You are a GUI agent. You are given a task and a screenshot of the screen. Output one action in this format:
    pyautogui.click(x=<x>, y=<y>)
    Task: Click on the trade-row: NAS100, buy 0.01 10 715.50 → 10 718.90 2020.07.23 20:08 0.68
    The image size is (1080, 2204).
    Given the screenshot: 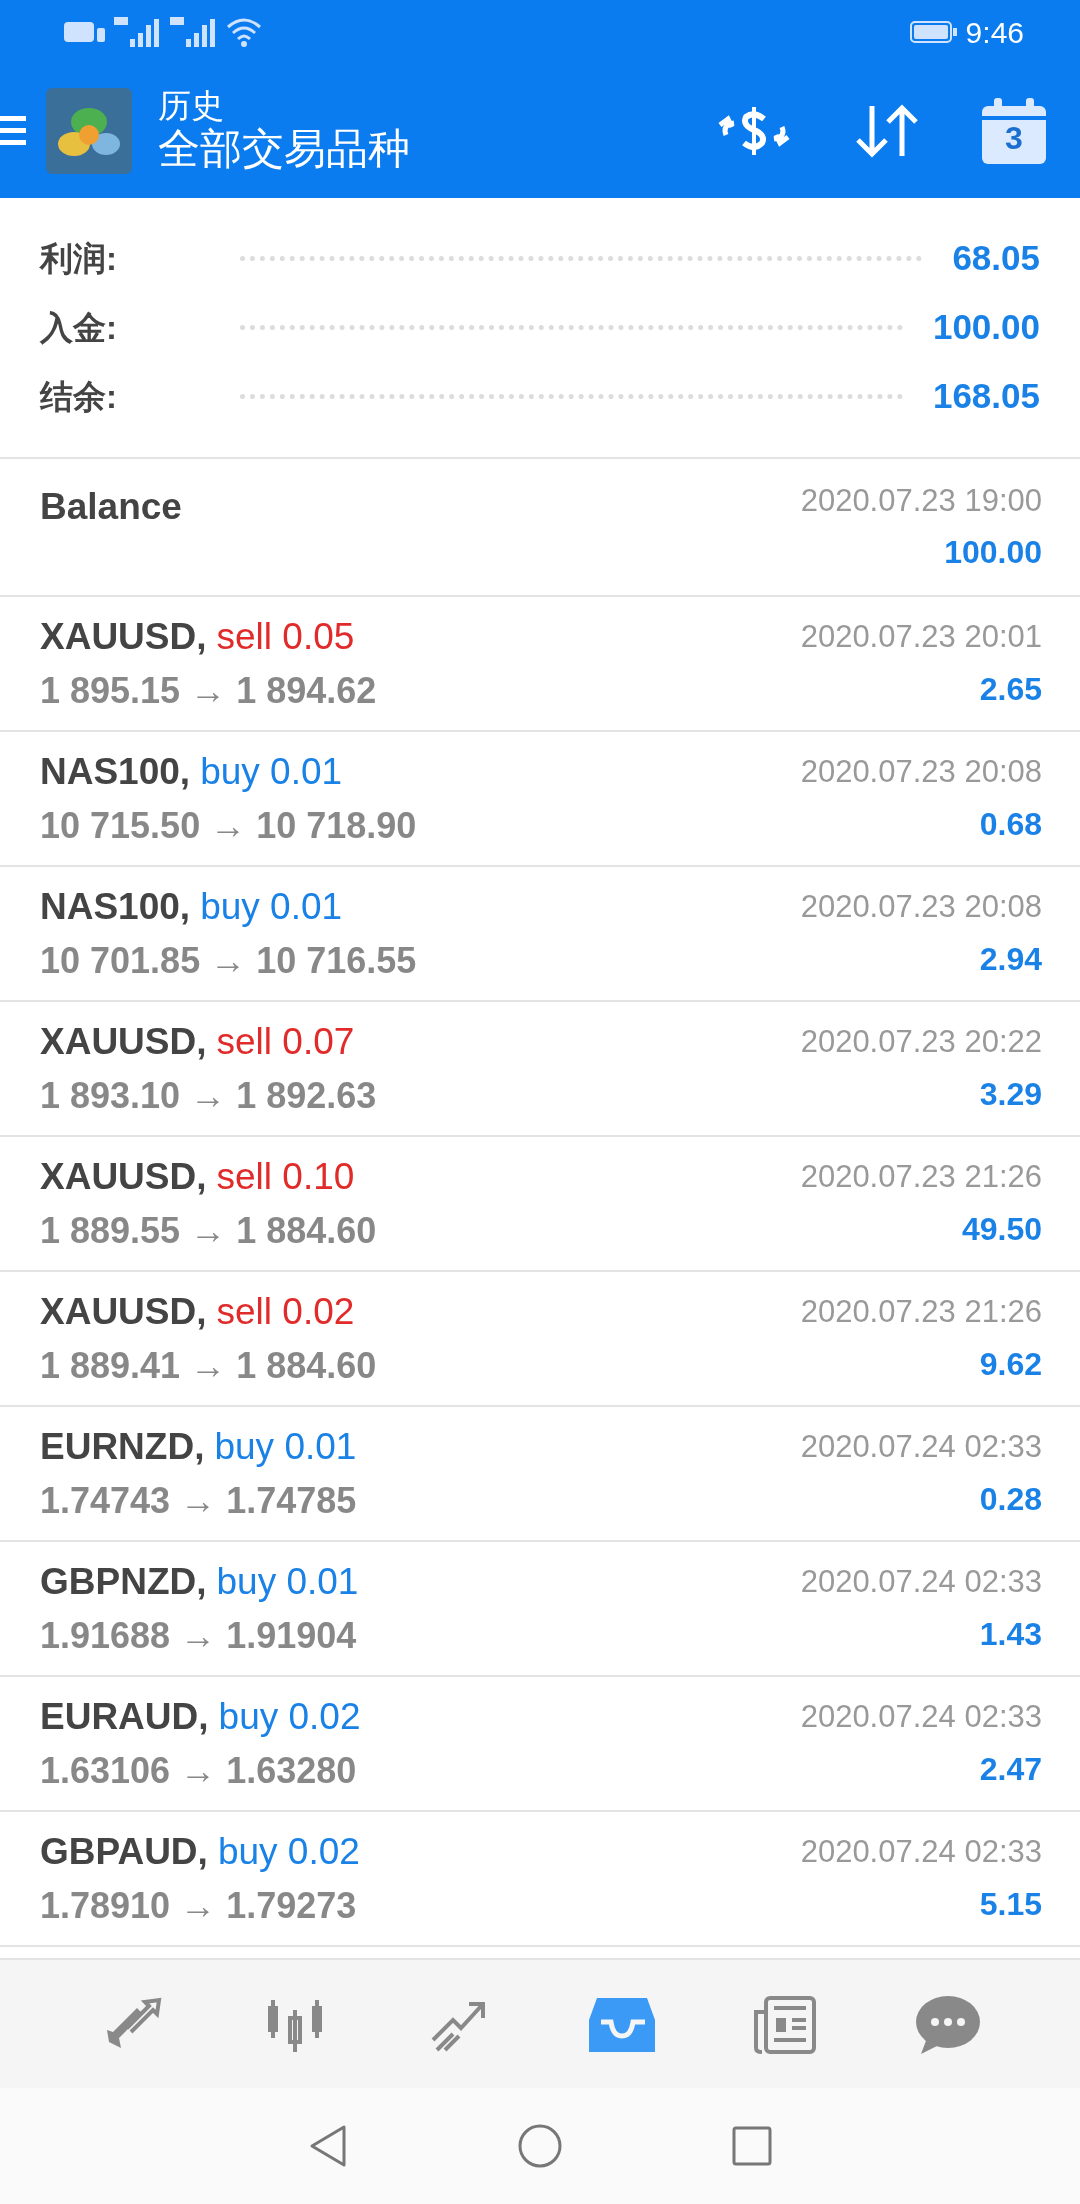 What is the action you would take?
    pyautogui.click(x=540, y=799)
    